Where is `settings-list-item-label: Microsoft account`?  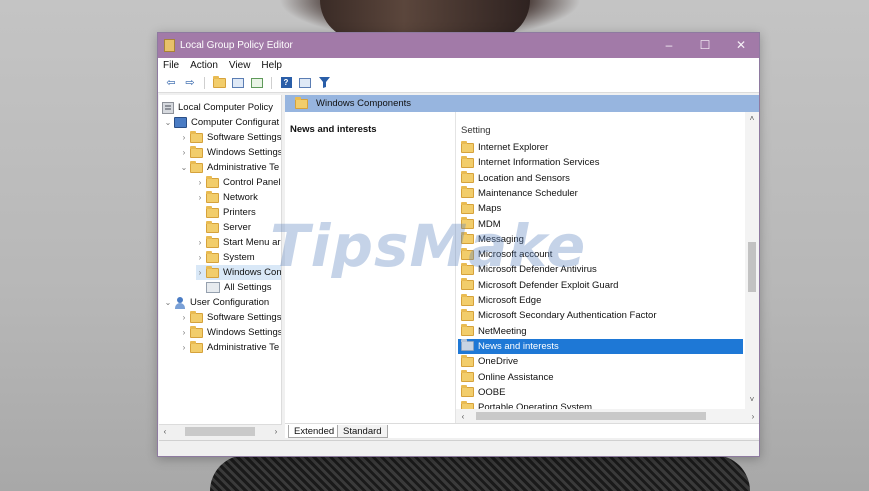
settings-list-item-label: Microsoft account is located at coordinates (515, 255).